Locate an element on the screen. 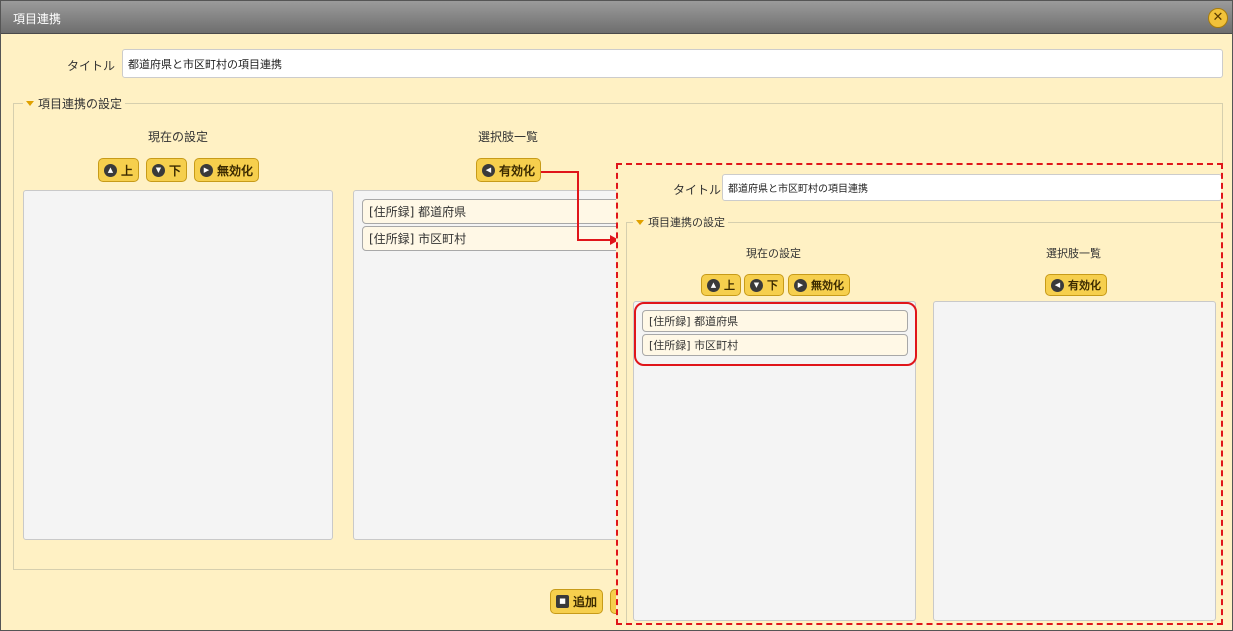 The height and width of the screenshot is (631, 1233). result-options-heading: 選択肢一覧 is located at coordinates (1073, 253).